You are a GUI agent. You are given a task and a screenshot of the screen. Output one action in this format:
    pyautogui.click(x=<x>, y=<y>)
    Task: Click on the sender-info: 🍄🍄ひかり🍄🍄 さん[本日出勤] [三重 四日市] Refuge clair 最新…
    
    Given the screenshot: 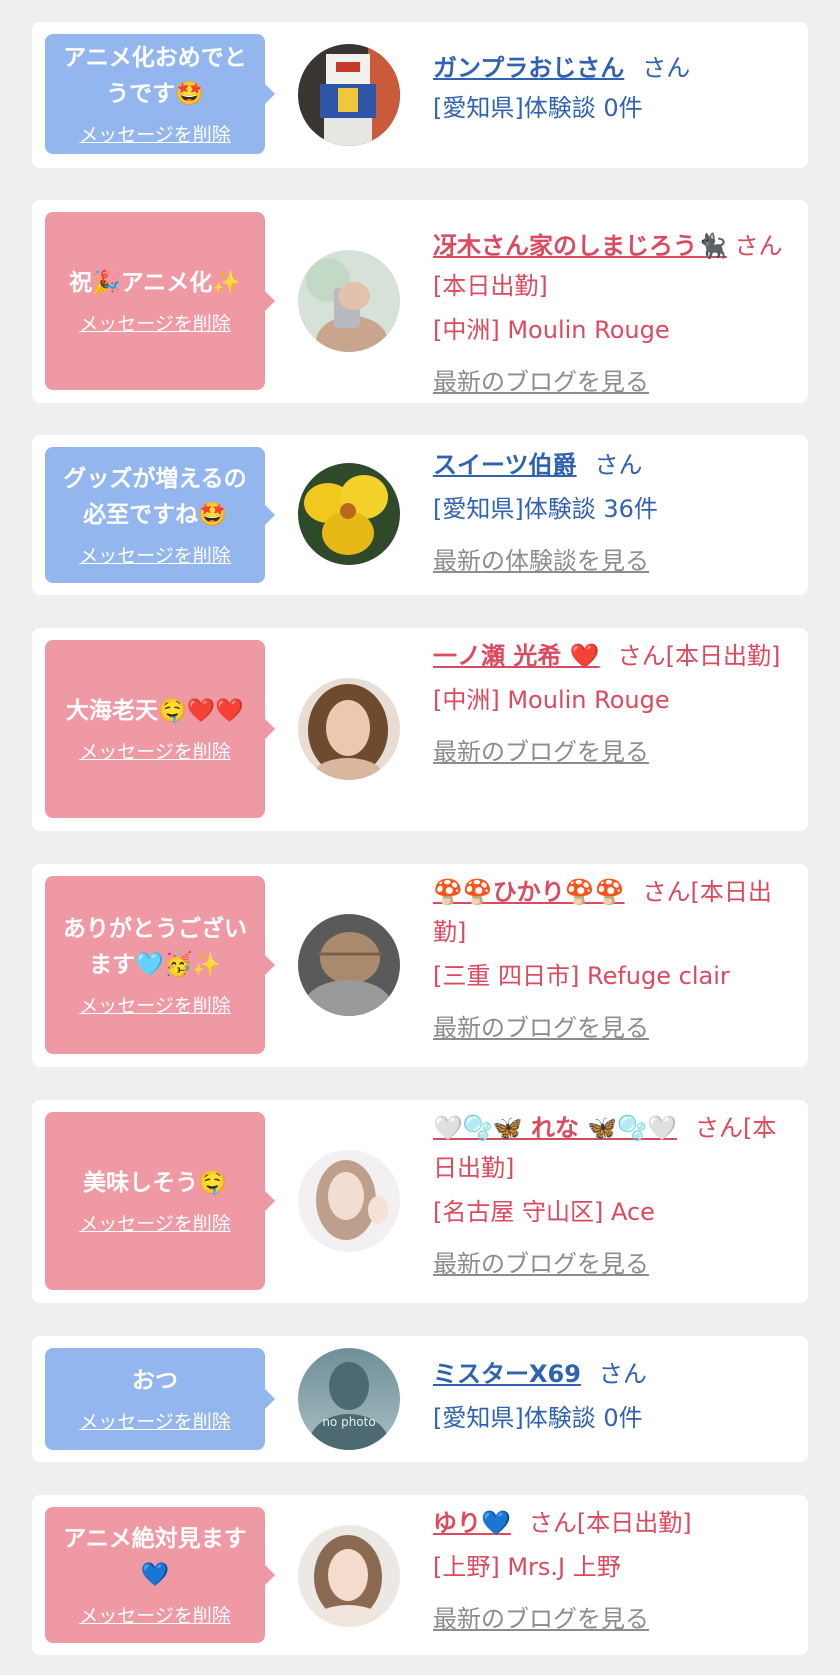 What is the action you would take?
    pyautogui.click(x=613, y=960)
    